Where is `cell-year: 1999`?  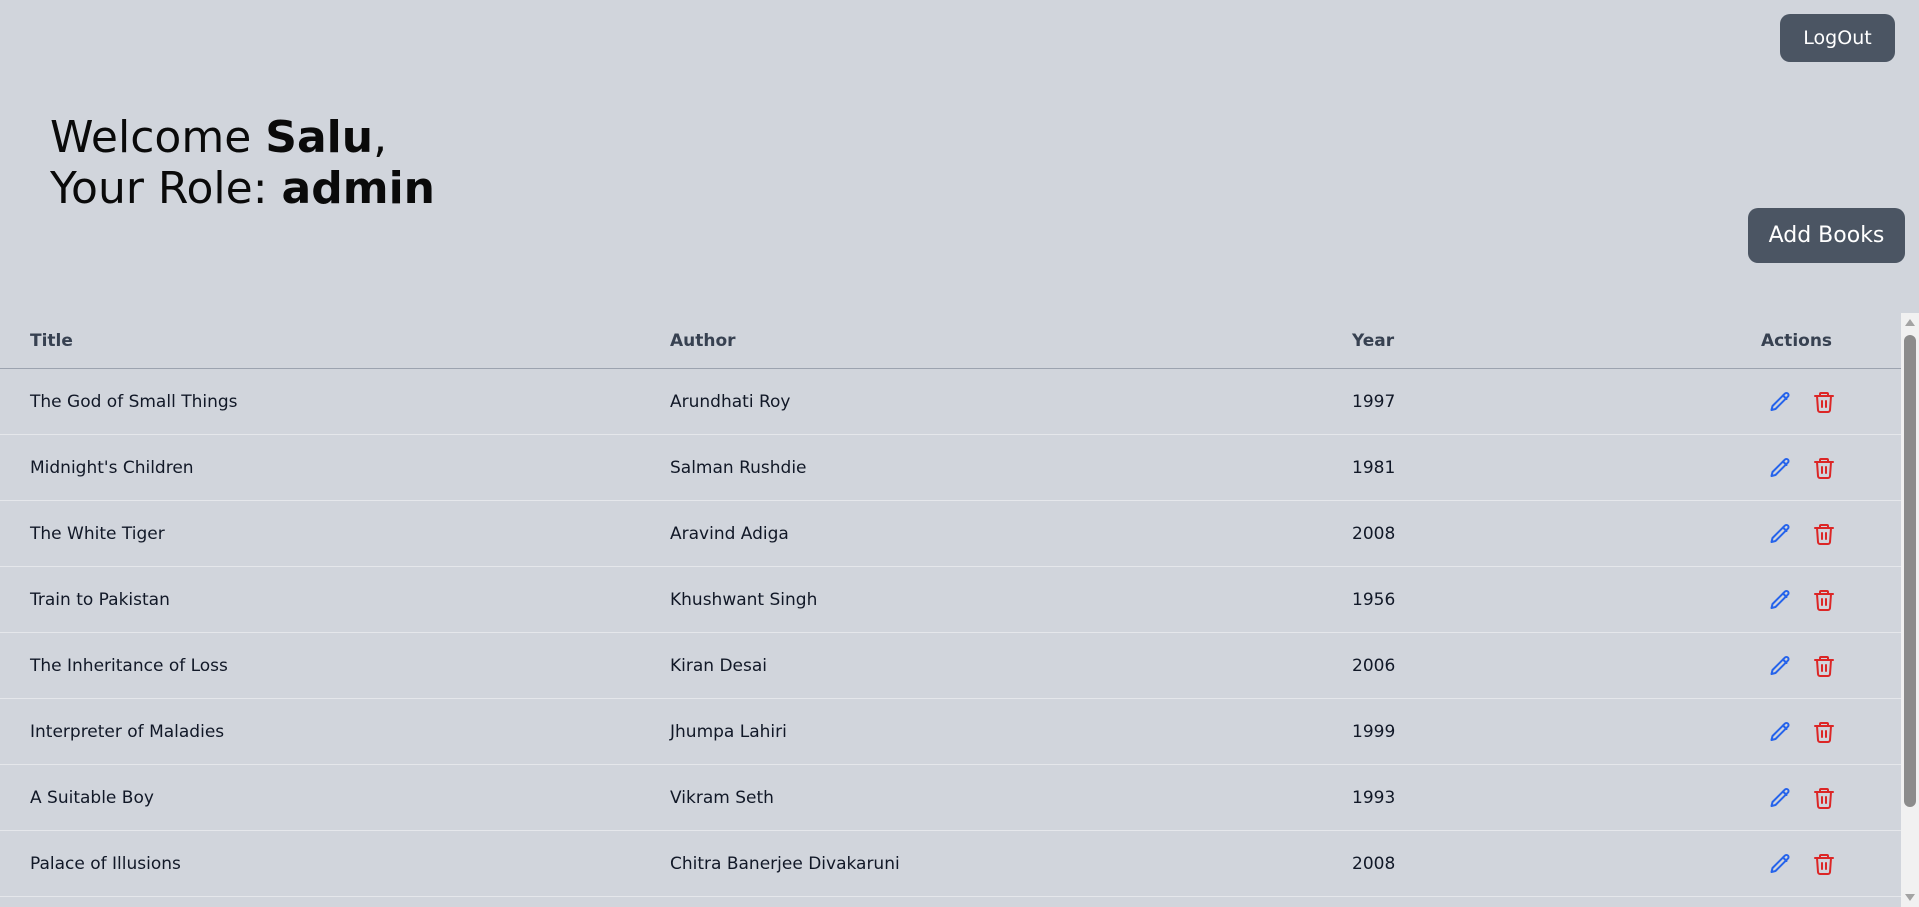
cell-year: 1999 is located at coordinates (1522, 731).